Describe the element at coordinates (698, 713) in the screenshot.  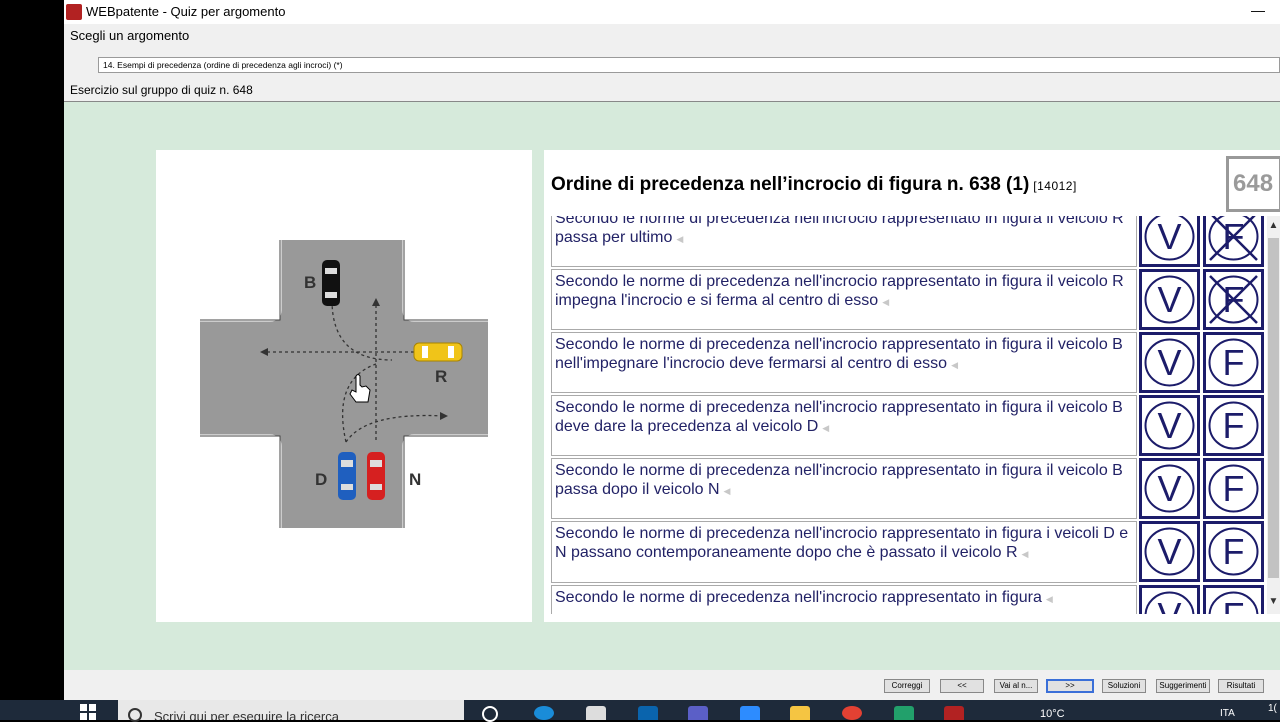
I see `teams-icon` at that location.